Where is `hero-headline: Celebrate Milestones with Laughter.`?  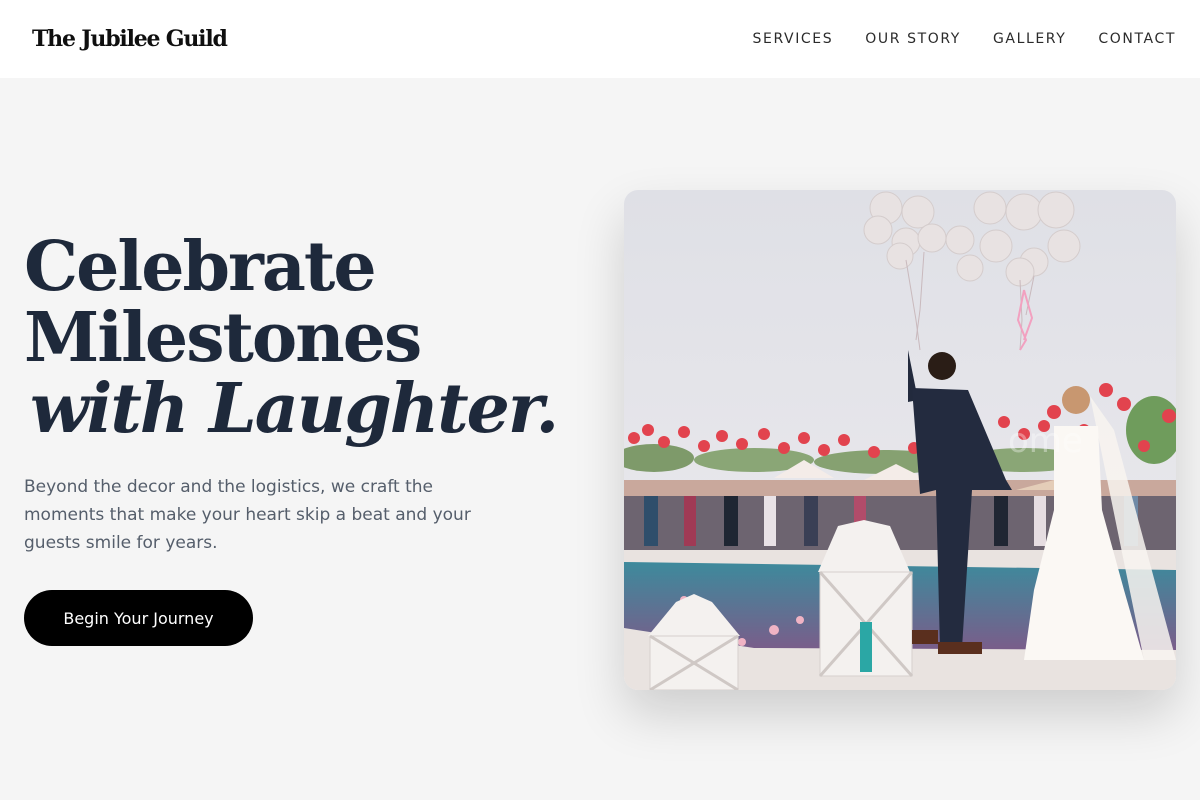
hero-headline: Celebrate Milestones with Laughter. is located at coordinates (294, 338).